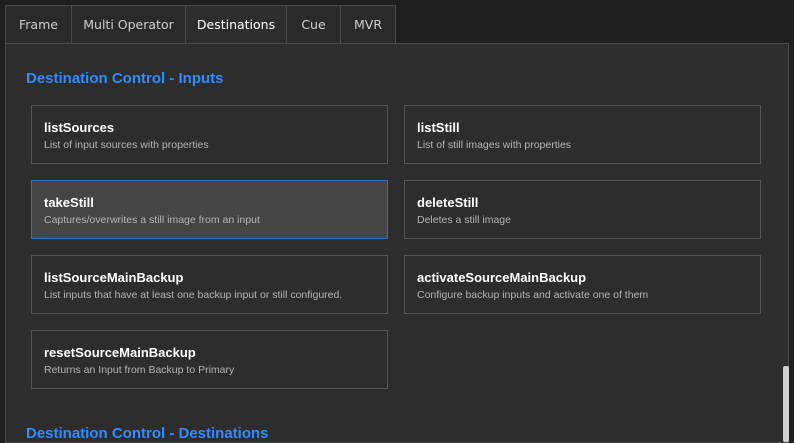 The width and height of the screenshot is (794, 443). I want to click on tab-mvr: MVR, so click(368, 24).